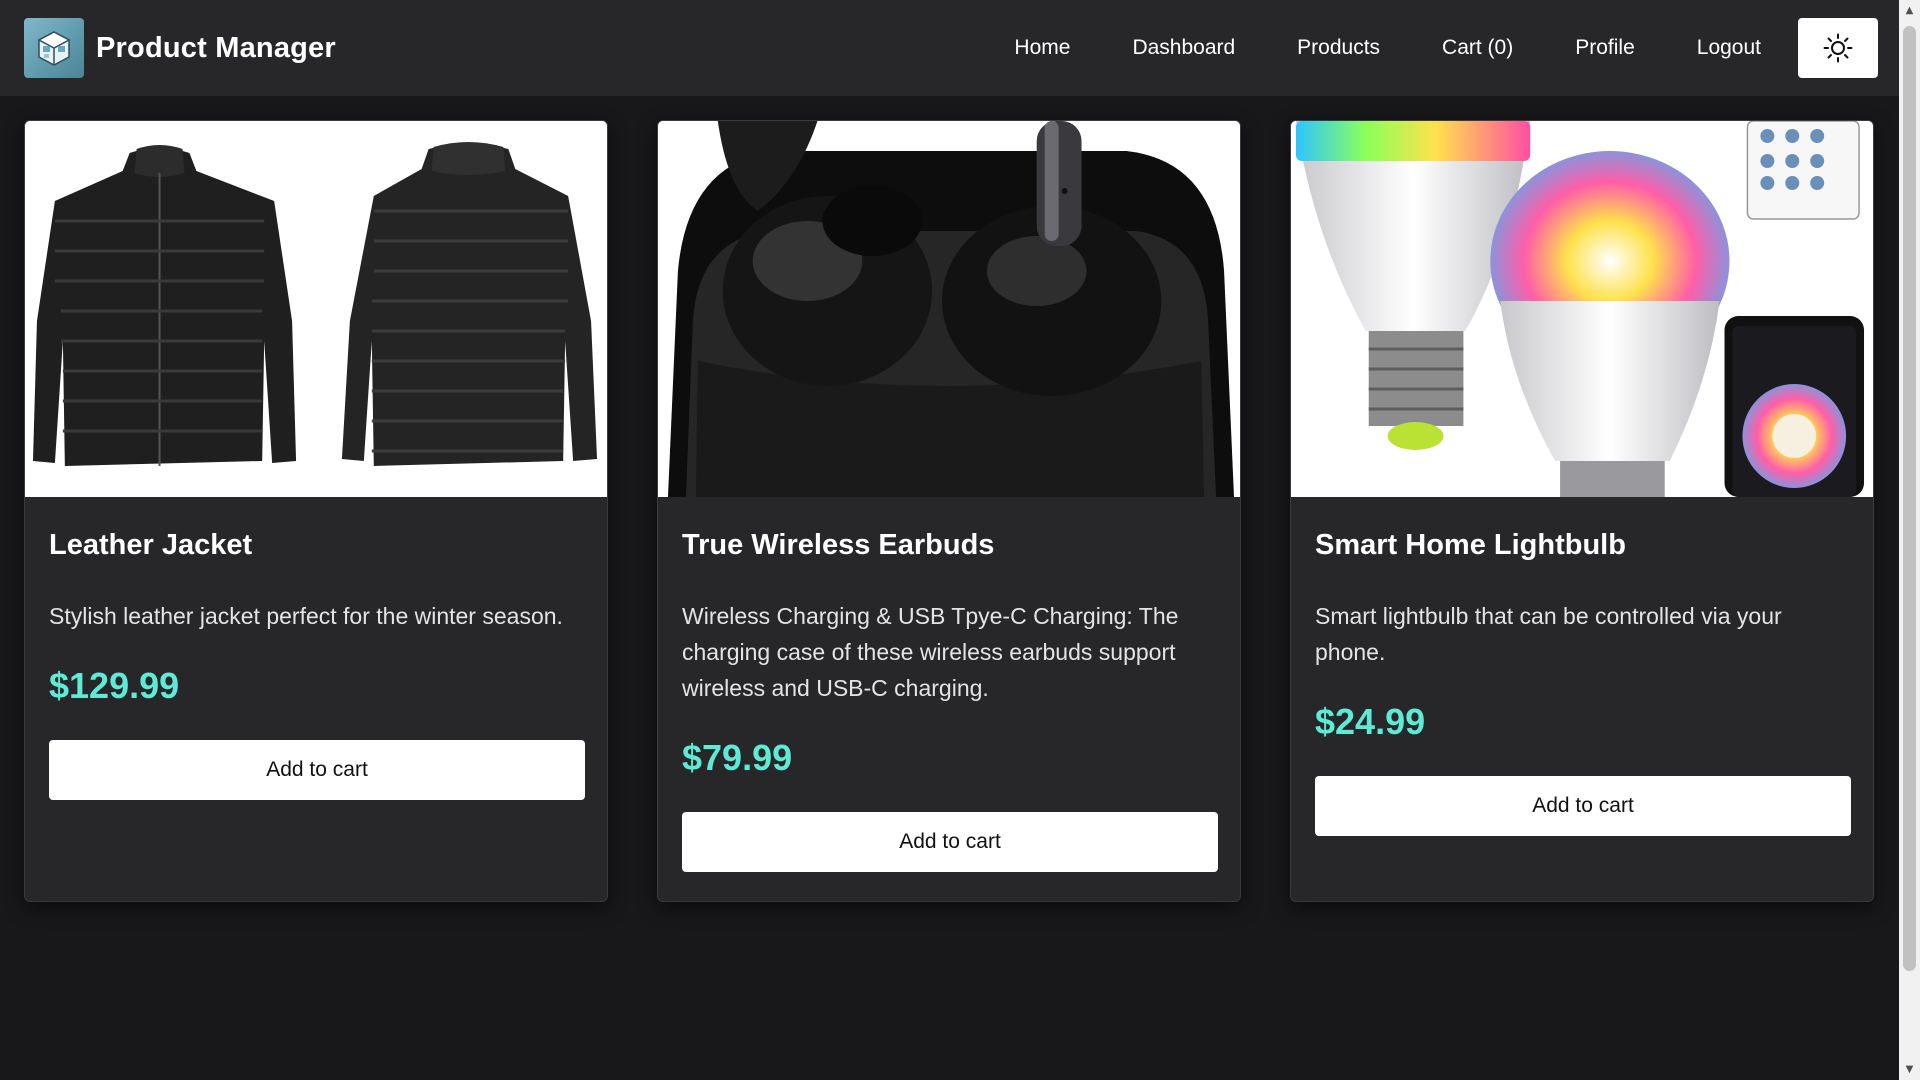 The width and height of the screenshot is (1920, 1080). I want to click on product-name: True Wireless Earbuds, so click(838, 545).